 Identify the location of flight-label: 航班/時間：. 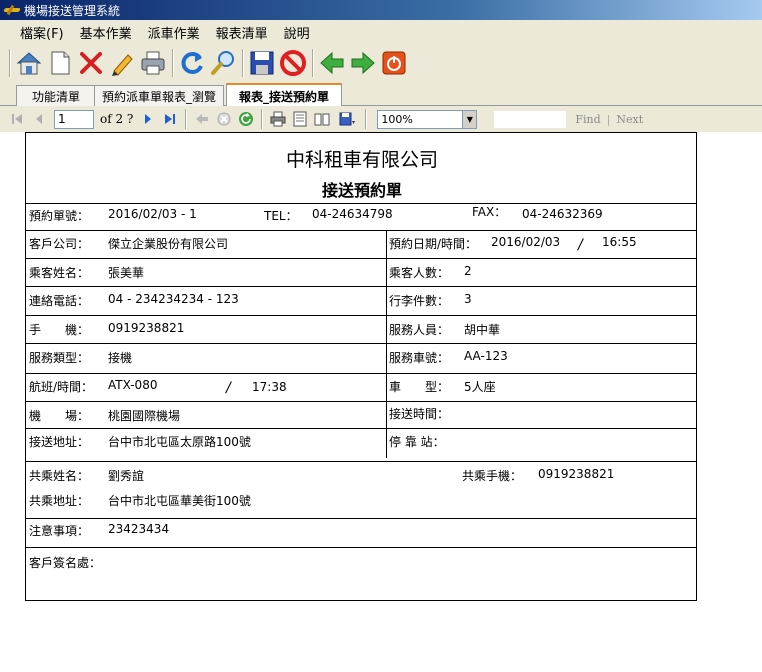
(61, 387).